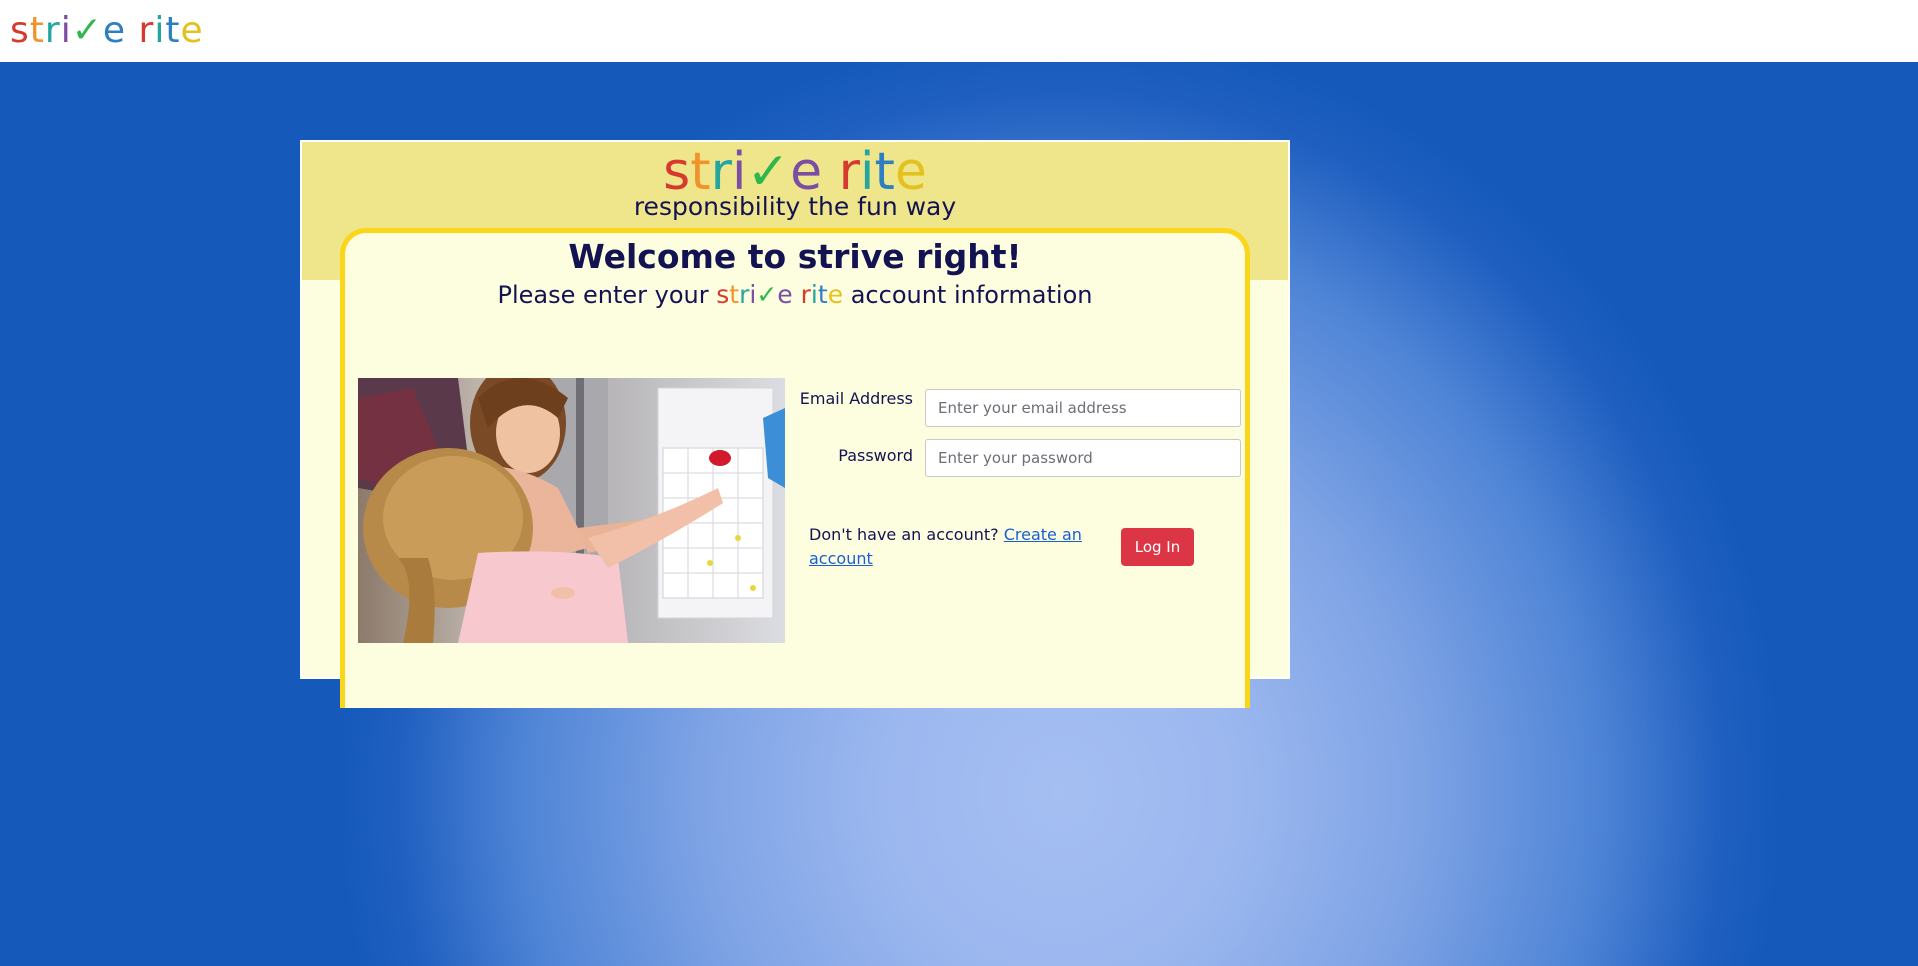 The width and height of the screenshot is (1918, 966). I want to click on inline-logo: stri✓e rite, so click(780, 294).